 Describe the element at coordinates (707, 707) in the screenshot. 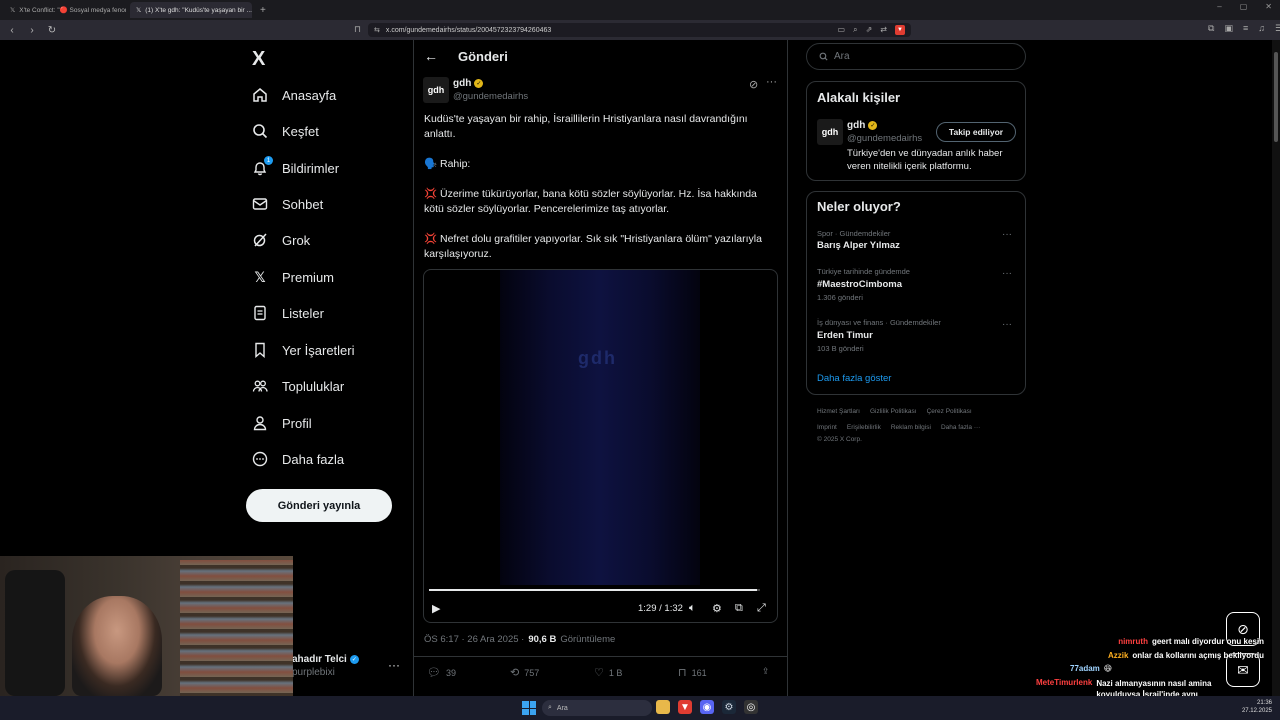

I see `discord-icon: ◉` at that location.